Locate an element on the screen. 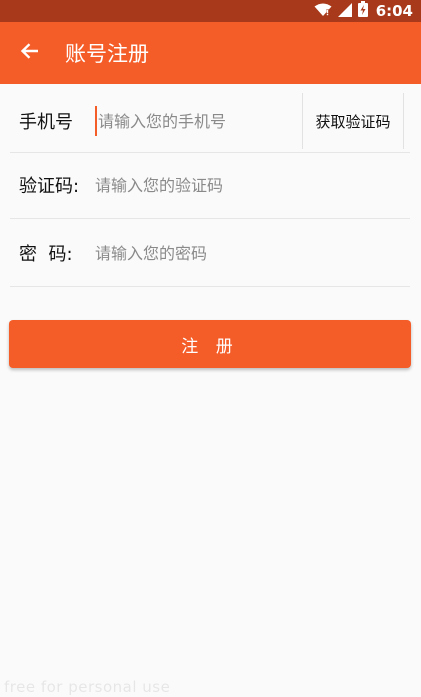 This screenshot has width=421, height=697. status-time: 6:04 is located at coordinates (394, 11).